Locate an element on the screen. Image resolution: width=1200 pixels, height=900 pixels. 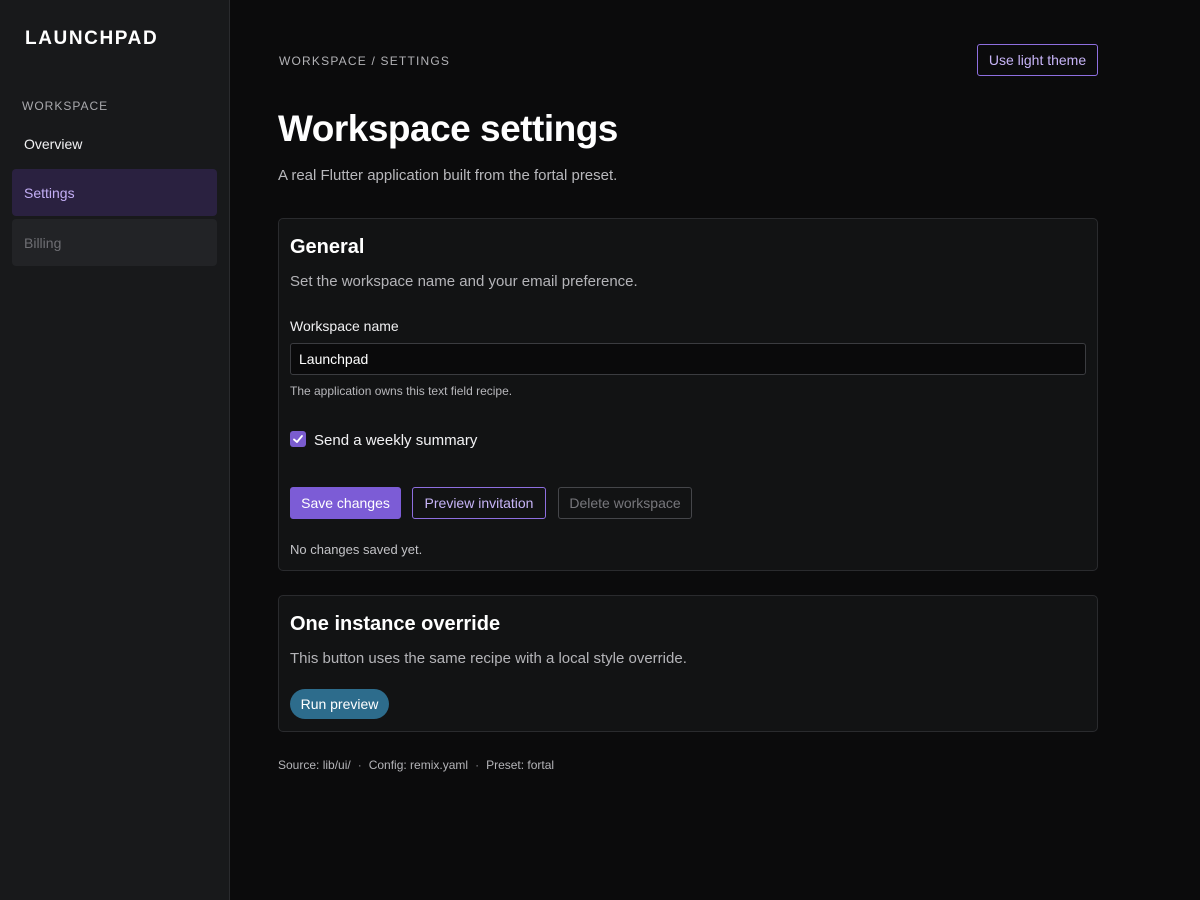
page-title: Workspace settings is located at coordinates (448, 128).